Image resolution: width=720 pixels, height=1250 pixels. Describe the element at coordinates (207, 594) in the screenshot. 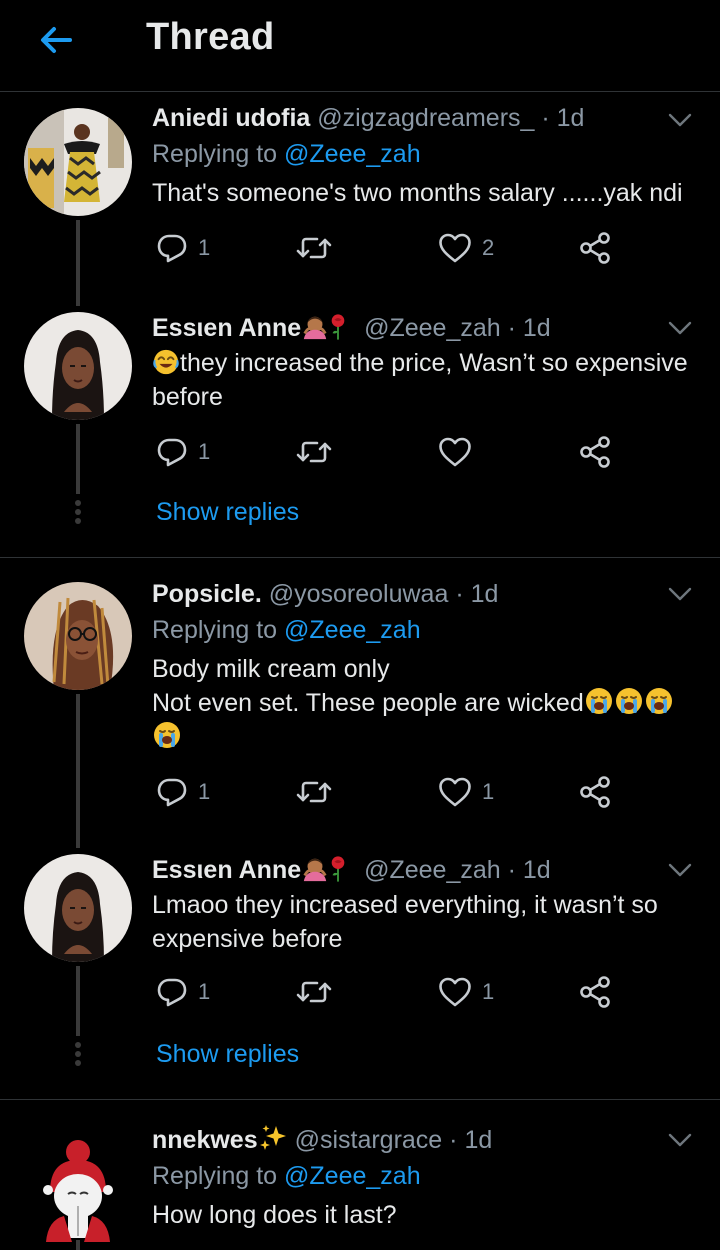

I see `display-name: Popsicle.` at that location.